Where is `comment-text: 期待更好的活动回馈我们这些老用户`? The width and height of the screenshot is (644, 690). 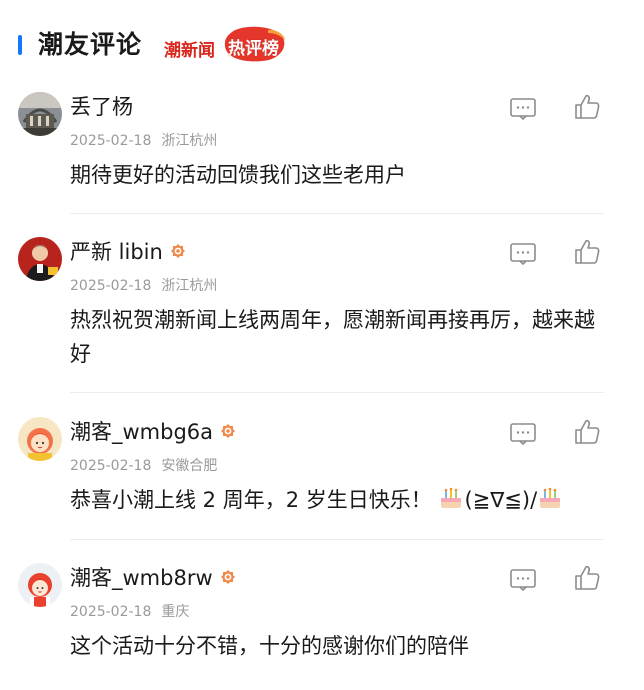
comment-text: 期待更好的活动回馈我们这些老用户 is located at coordinates (238, 175).